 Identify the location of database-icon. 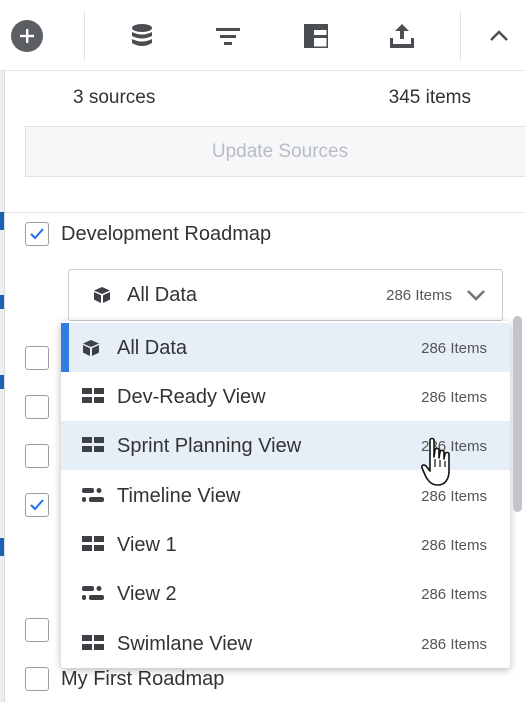
(142, 35).